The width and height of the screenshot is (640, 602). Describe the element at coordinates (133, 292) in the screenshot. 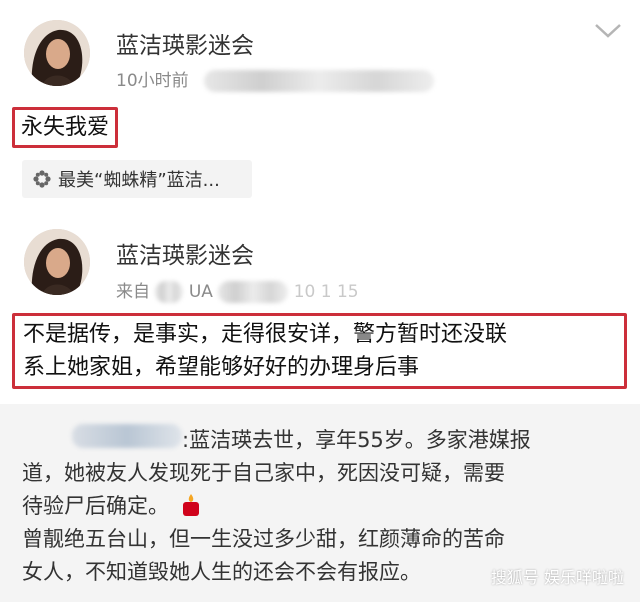

I see `source-prefix: 来自` at that location.